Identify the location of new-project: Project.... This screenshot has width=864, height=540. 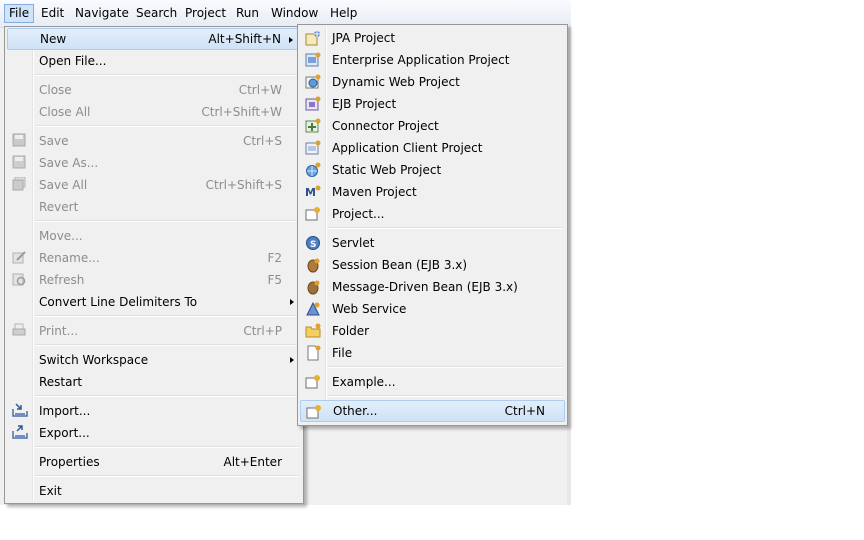
(432, 214).